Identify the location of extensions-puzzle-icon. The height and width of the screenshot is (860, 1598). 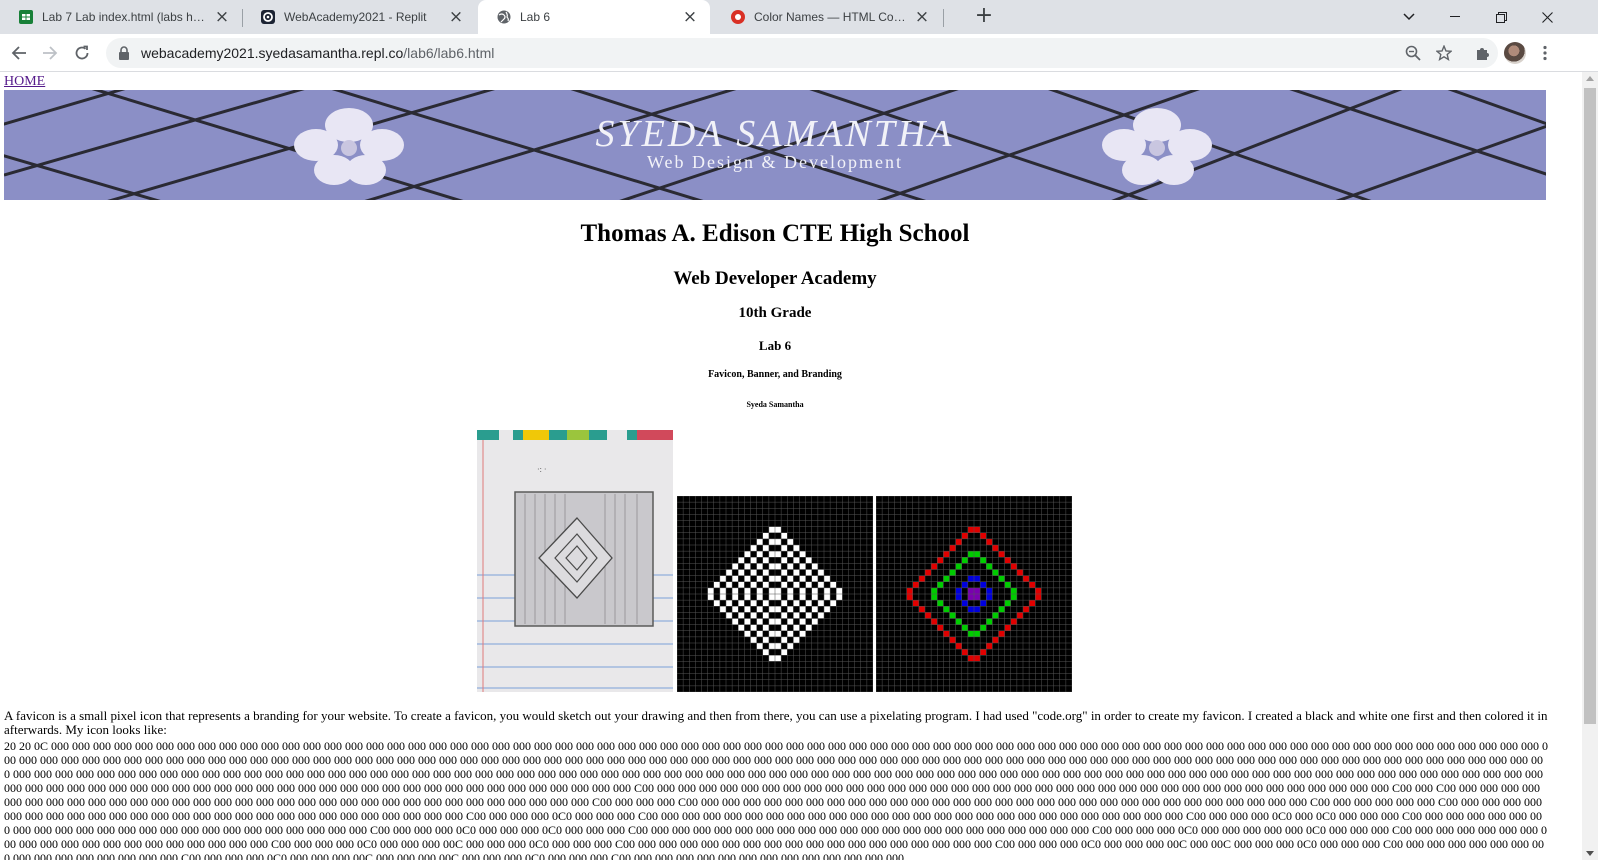
(1483, 53).